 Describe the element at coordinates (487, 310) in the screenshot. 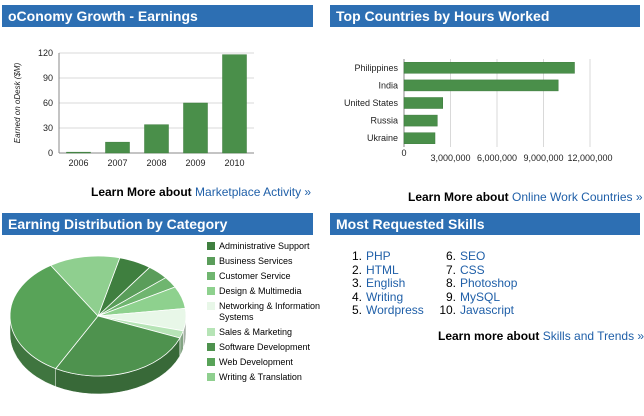

I see `skill-link-javascript: Javascript` at that location.